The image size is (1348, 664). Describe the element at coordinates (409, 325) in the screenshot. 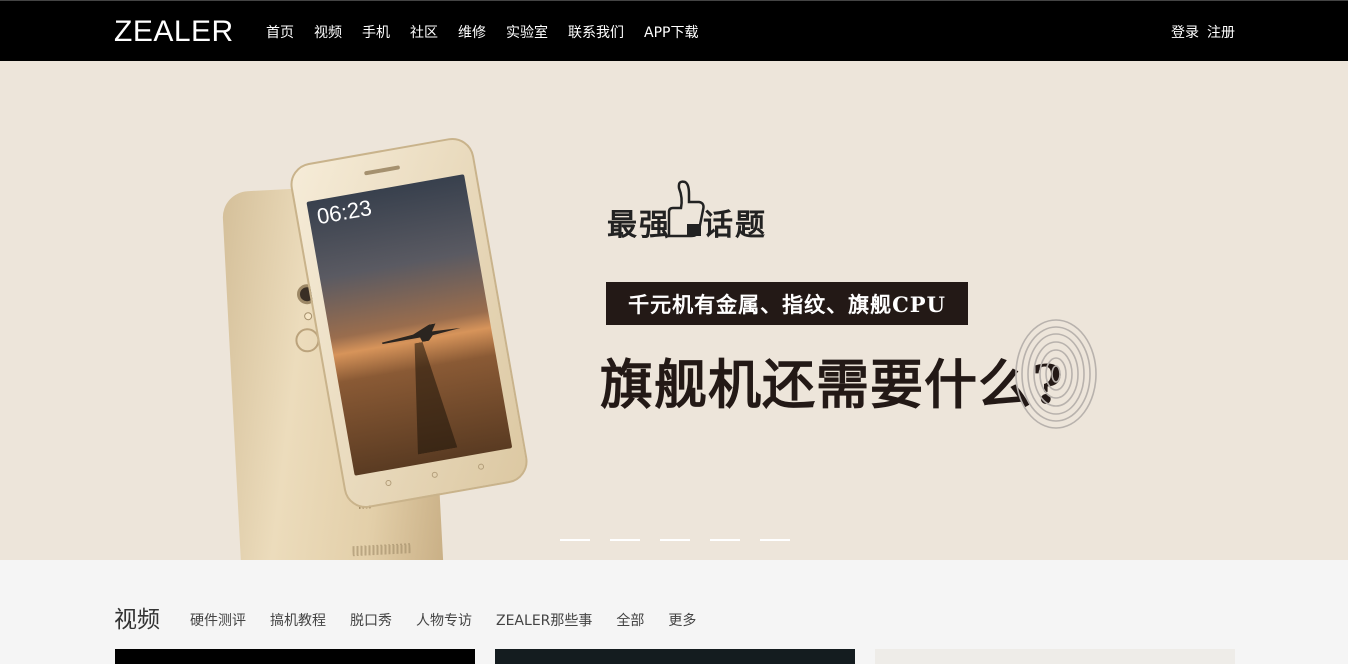

I see `phone-screen: 06:23` at that location.